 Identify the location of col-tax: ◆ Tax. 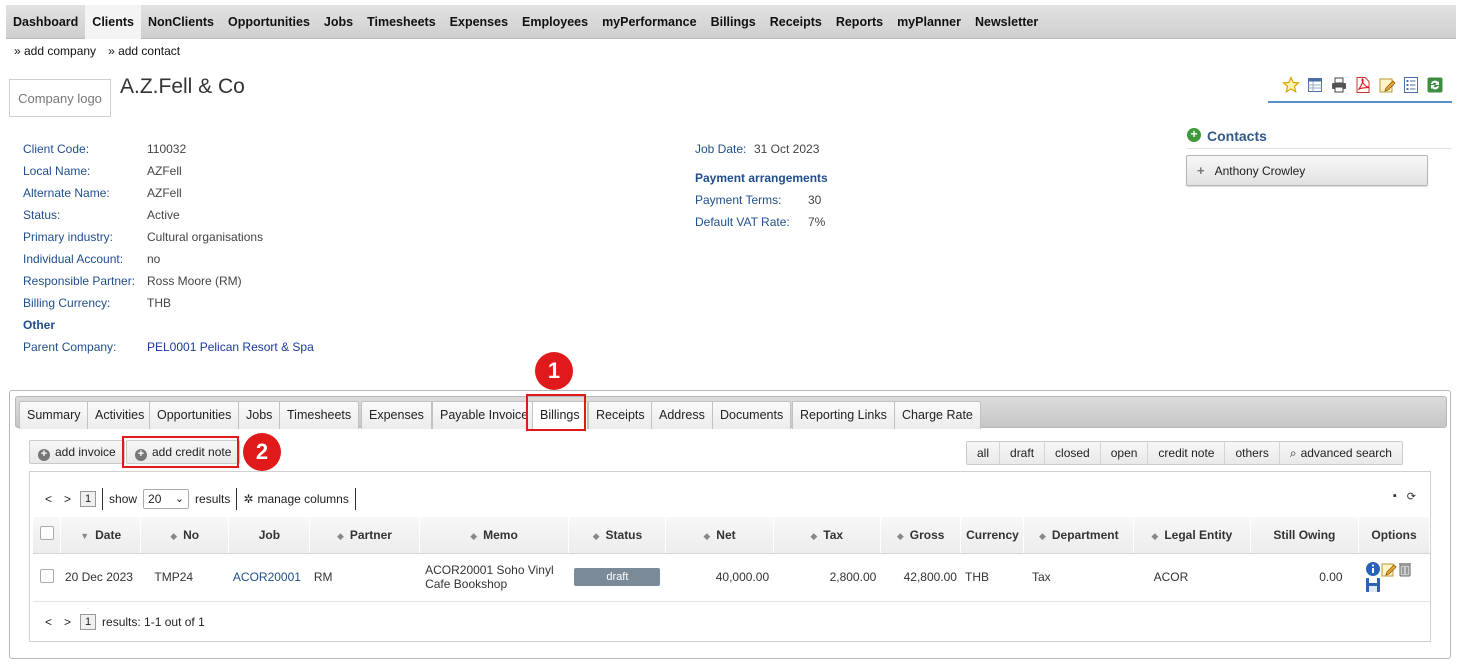
(827, 535).